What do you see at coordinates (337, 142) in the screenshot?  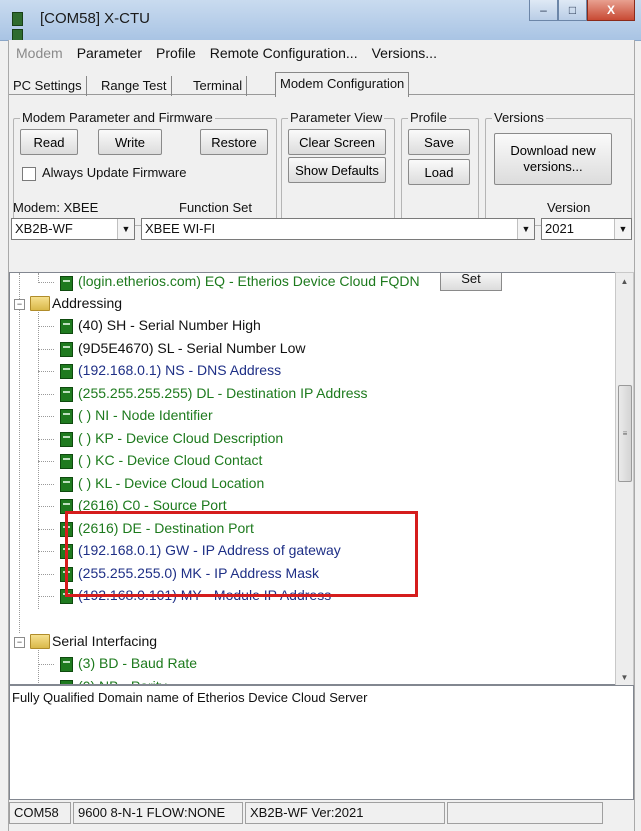 I see `clear-screen-button: Clear Screen` at bounding box center [337, 142].